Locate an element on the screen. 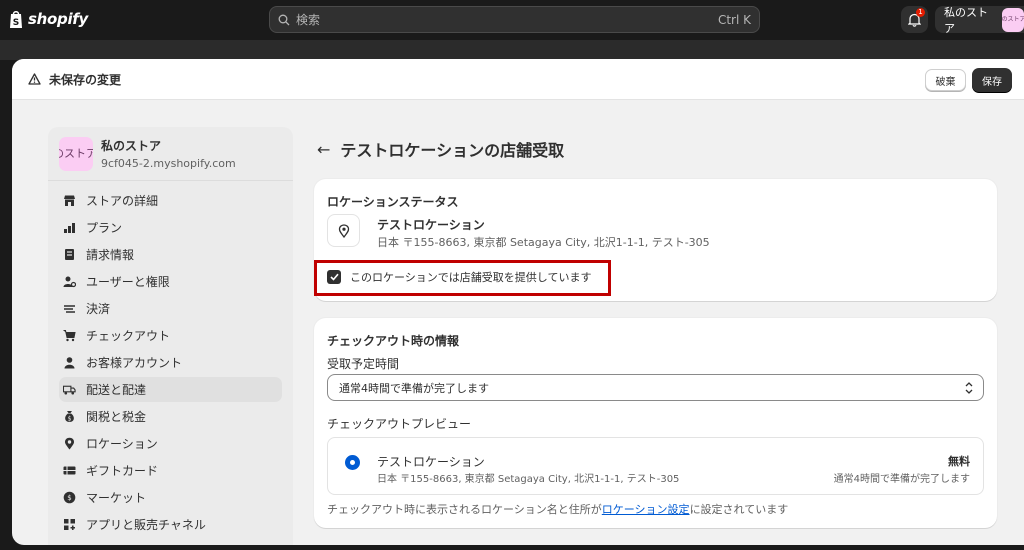 This screenshot has height=550, width=1024. sidebar-item-gift-cards: ギフトカード is located at coordinates (170, 470).